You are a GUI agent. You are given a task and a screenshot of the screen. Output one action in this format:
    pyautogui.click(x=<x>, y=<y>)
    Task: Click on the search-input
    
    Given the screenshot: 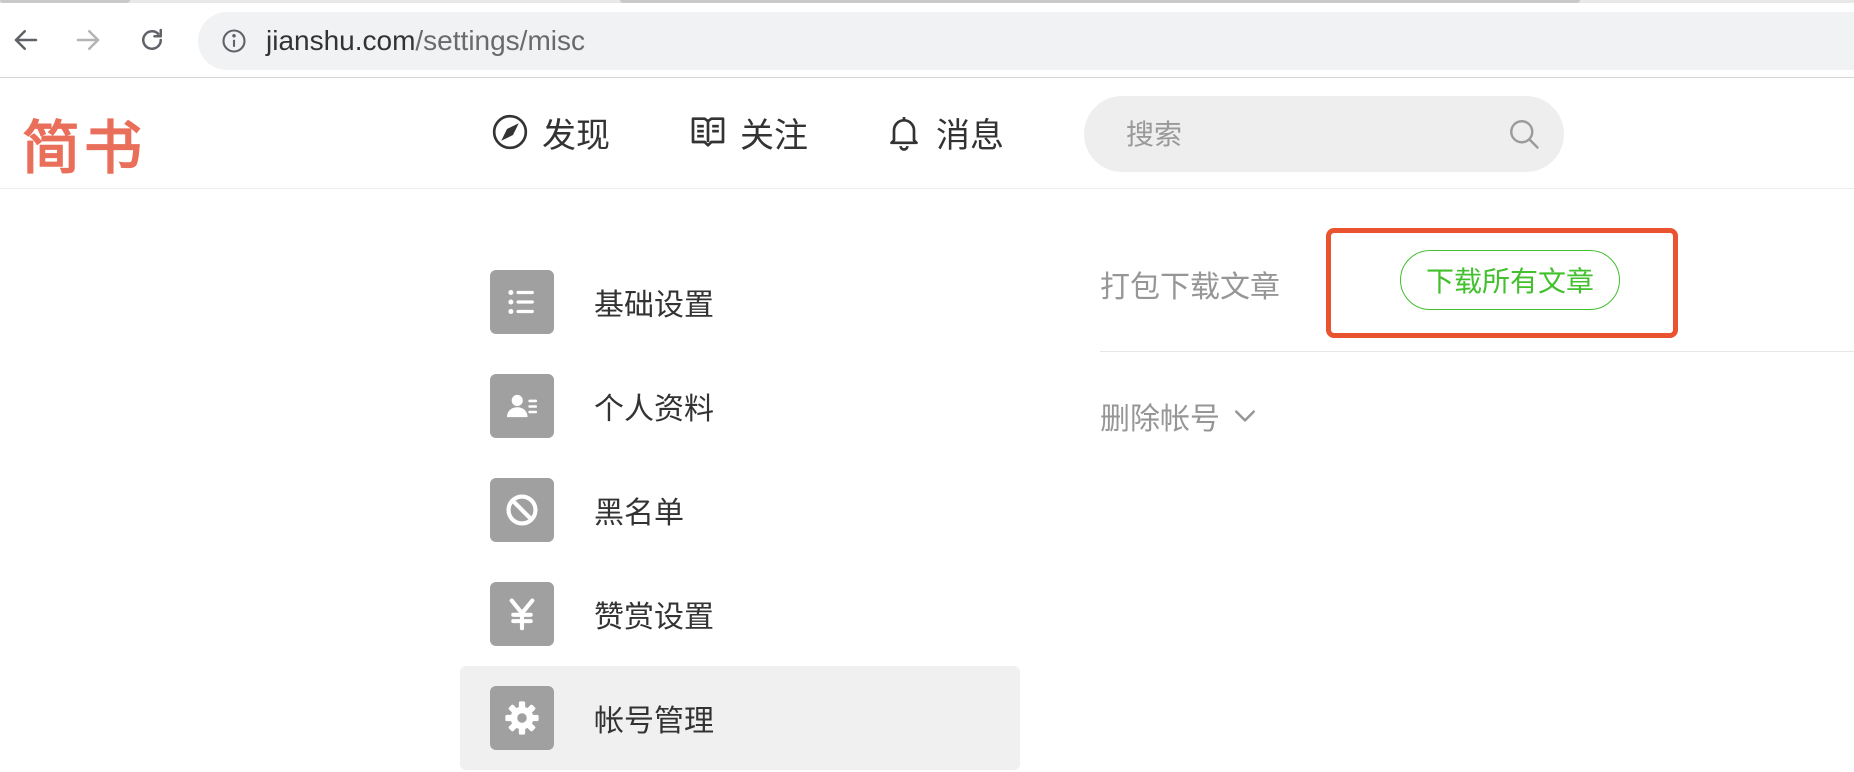 What is the action you would take?
    pyautogui.click(x=1296, y=134)
    